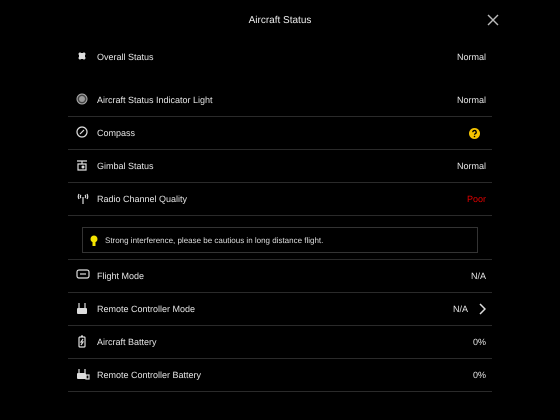 This screenshot has height=420, width=560. Describe the element at coordinates (116, 133) in the screenshot. I see `row-label: Compass` at that location.